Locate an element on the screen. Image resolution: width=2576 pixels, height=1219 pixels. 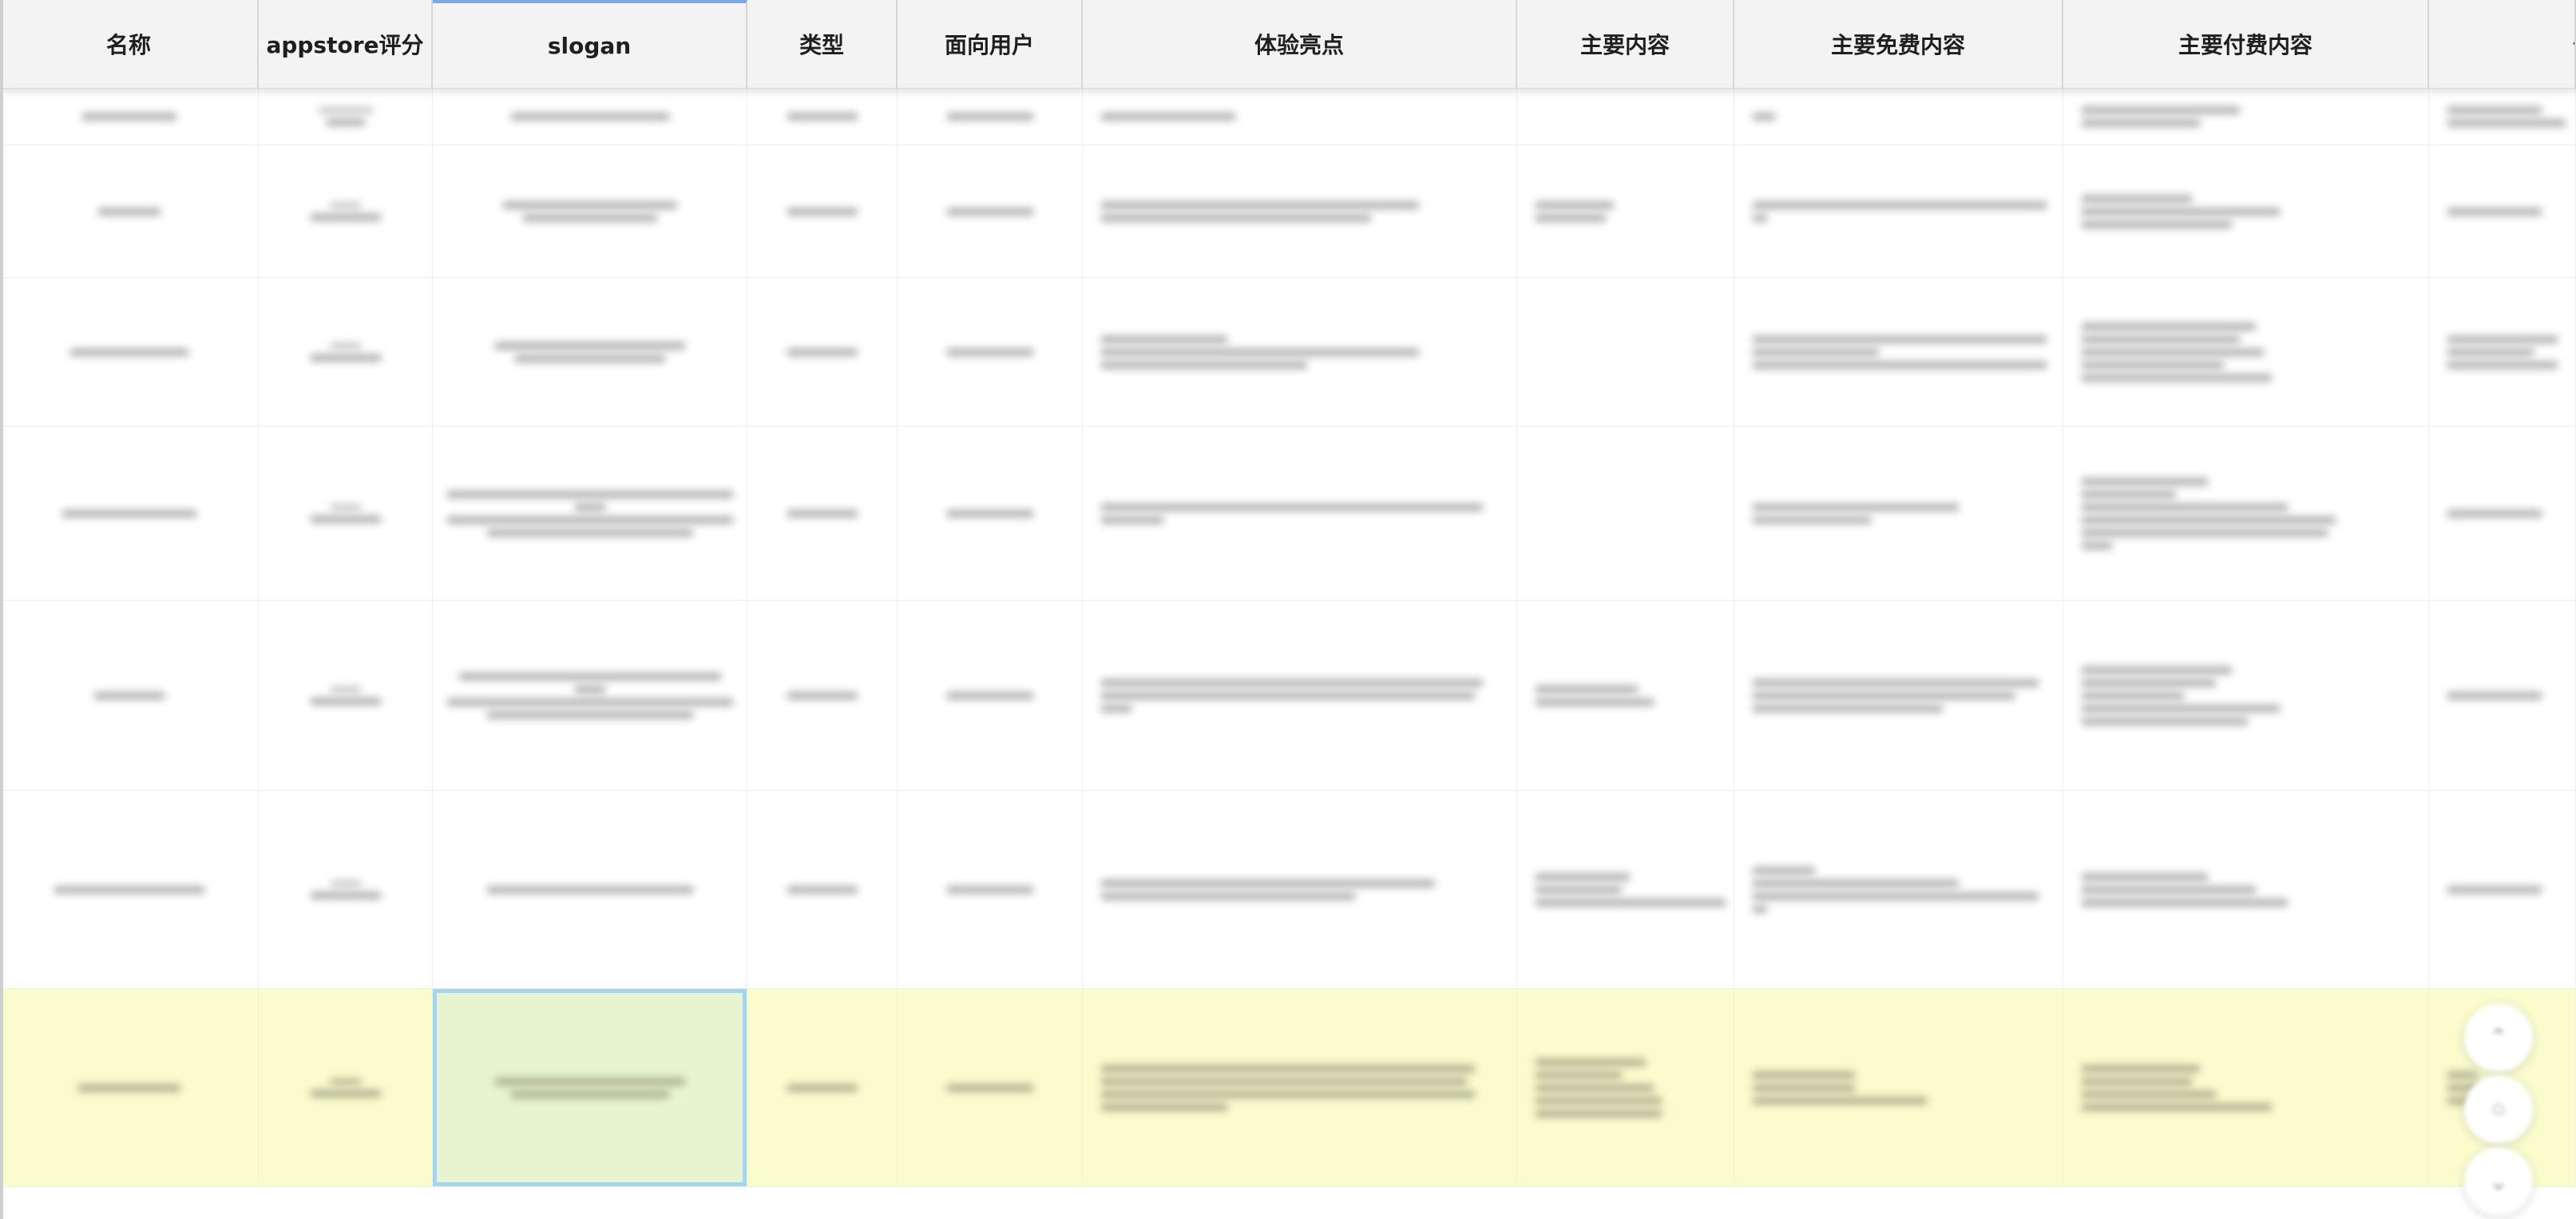
circle-icon: ○ is located at coordinates (2498, 1109).